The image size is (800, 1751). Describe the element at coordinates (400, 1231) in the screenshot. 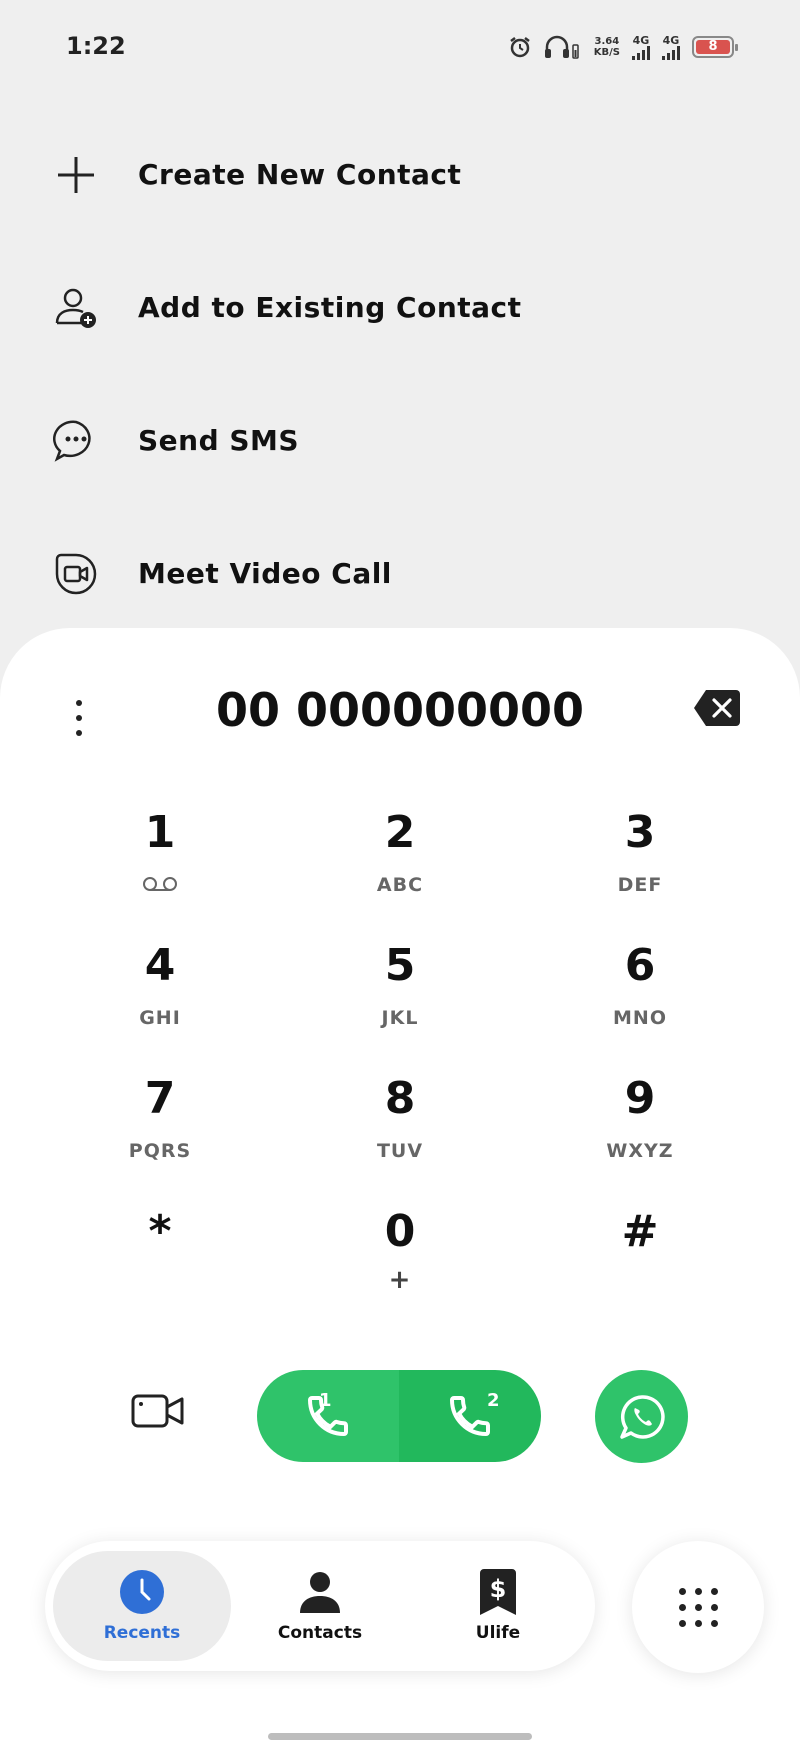

I see `key-digit: 0` at that location.